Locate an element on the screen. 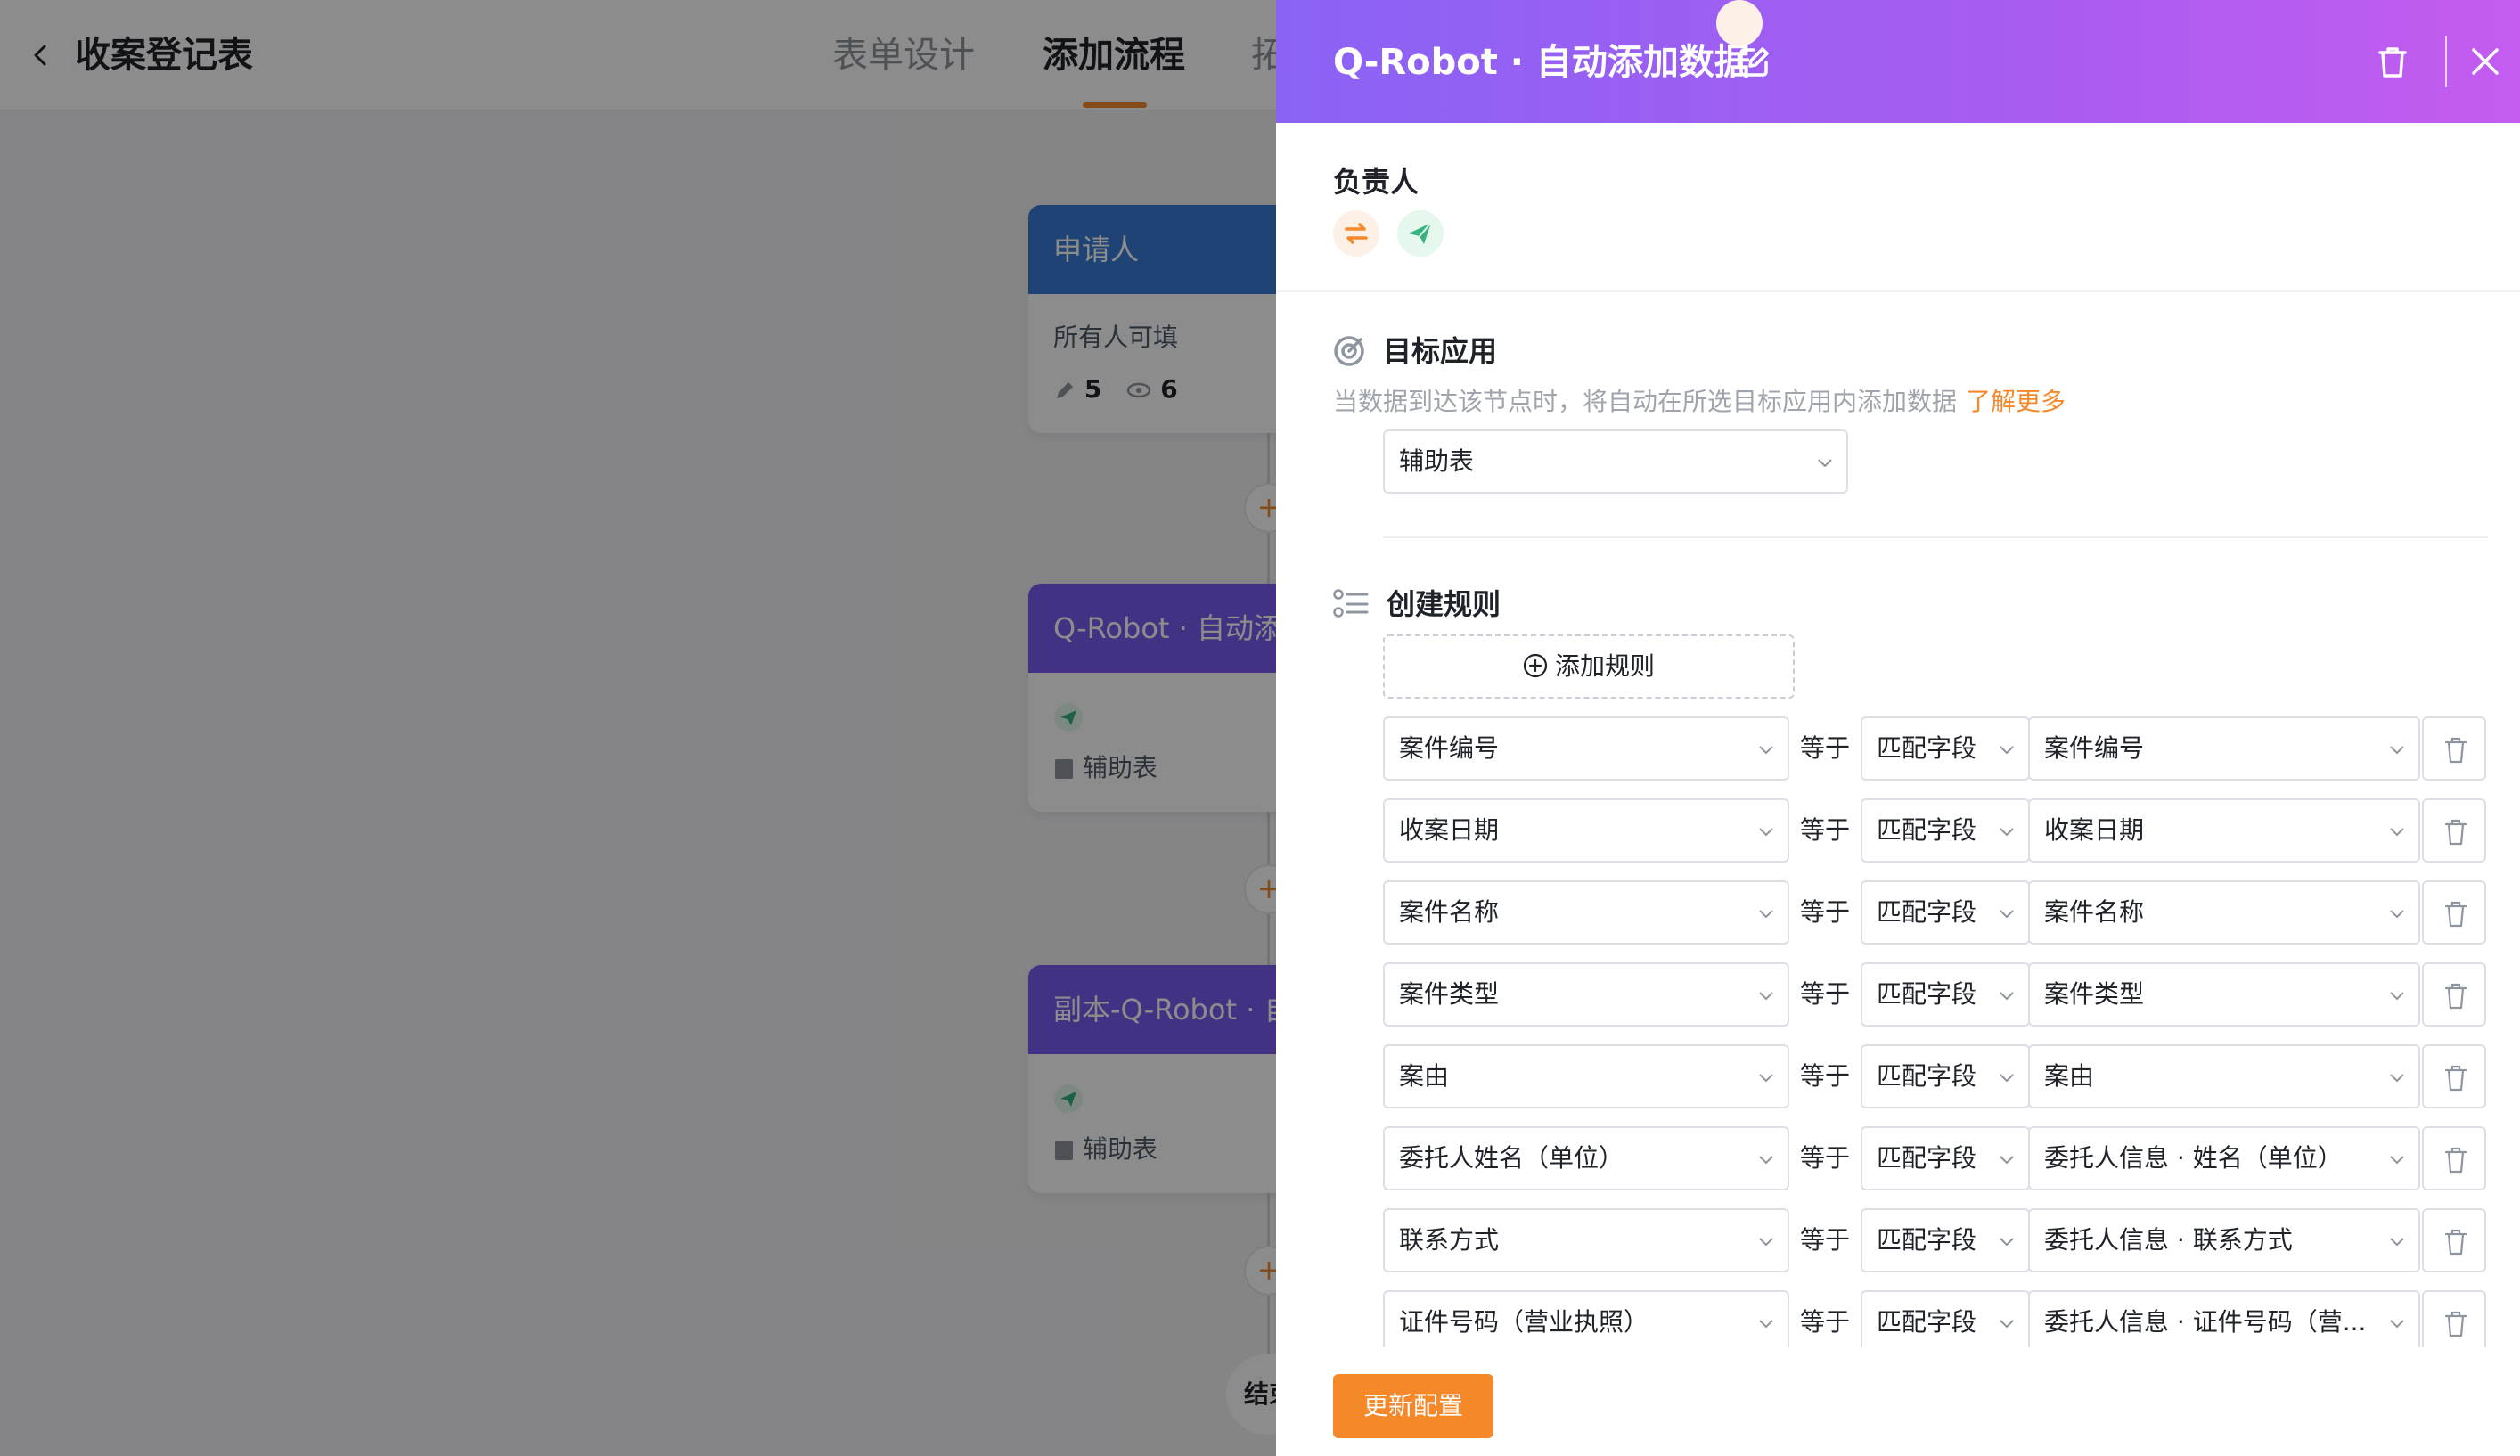 The height and width of the screenshot is (1456, 2520). rule-row: 收案日期 等于 匹配字段 收案日期 is located at coordinates (1935, 830).